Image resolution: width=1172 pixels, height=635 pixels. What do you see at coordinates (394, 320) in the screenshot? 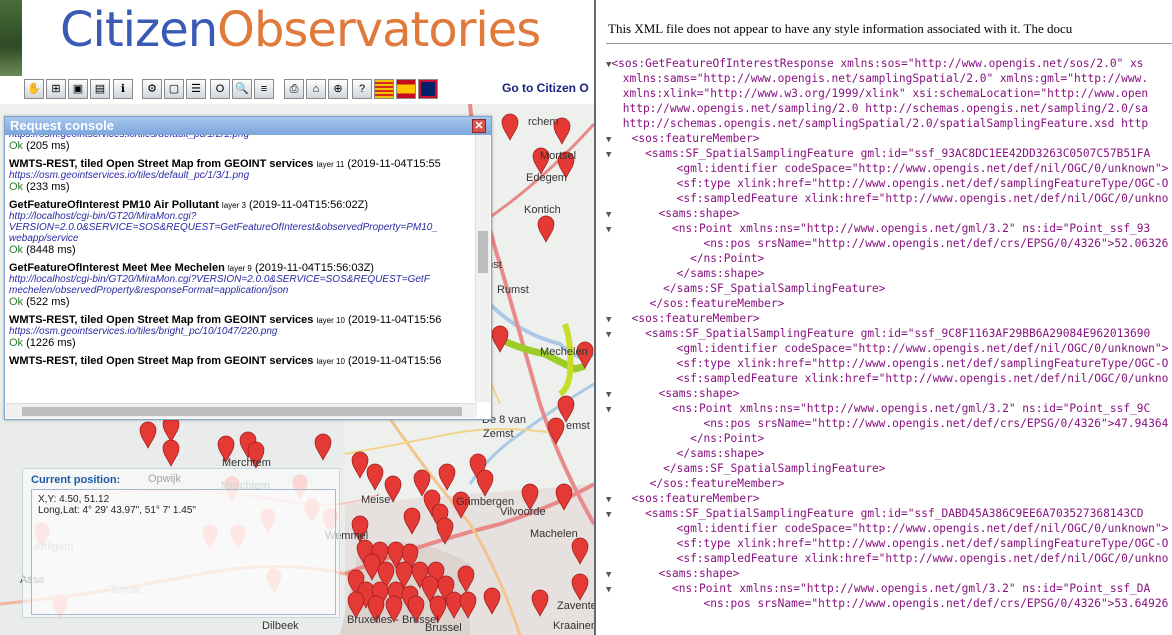
I see `timestamp: (2019-11-04T15:56` at bounding box center [394, 320].